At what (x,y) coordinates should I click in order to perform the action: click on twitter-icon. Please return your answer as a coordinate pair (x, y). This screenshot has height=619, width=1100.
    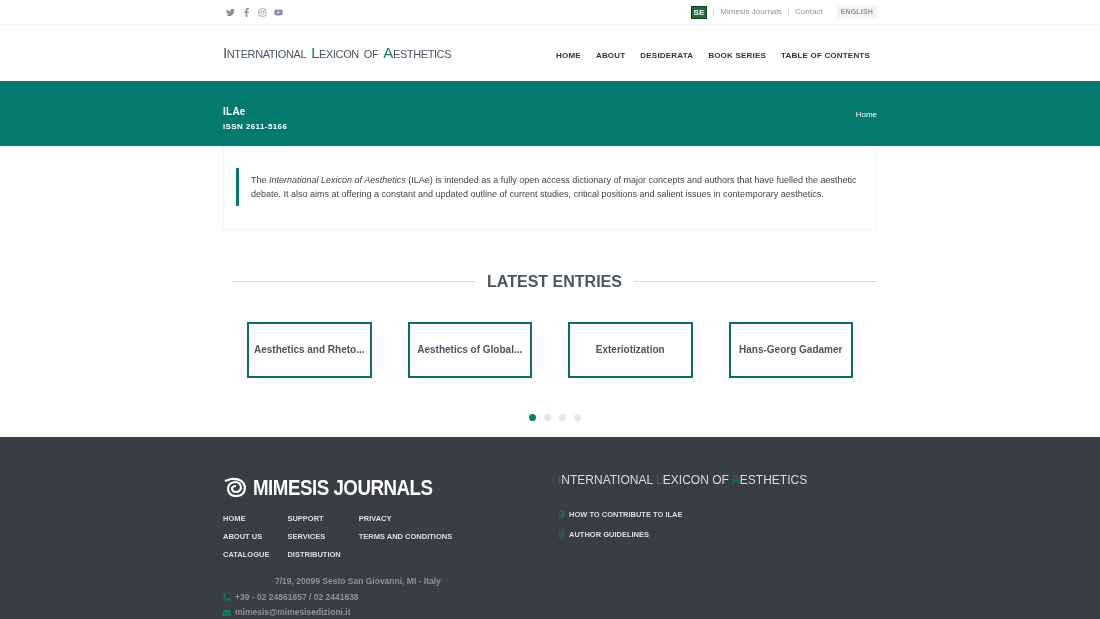
    Looking at the image, I should click on (230, 12).